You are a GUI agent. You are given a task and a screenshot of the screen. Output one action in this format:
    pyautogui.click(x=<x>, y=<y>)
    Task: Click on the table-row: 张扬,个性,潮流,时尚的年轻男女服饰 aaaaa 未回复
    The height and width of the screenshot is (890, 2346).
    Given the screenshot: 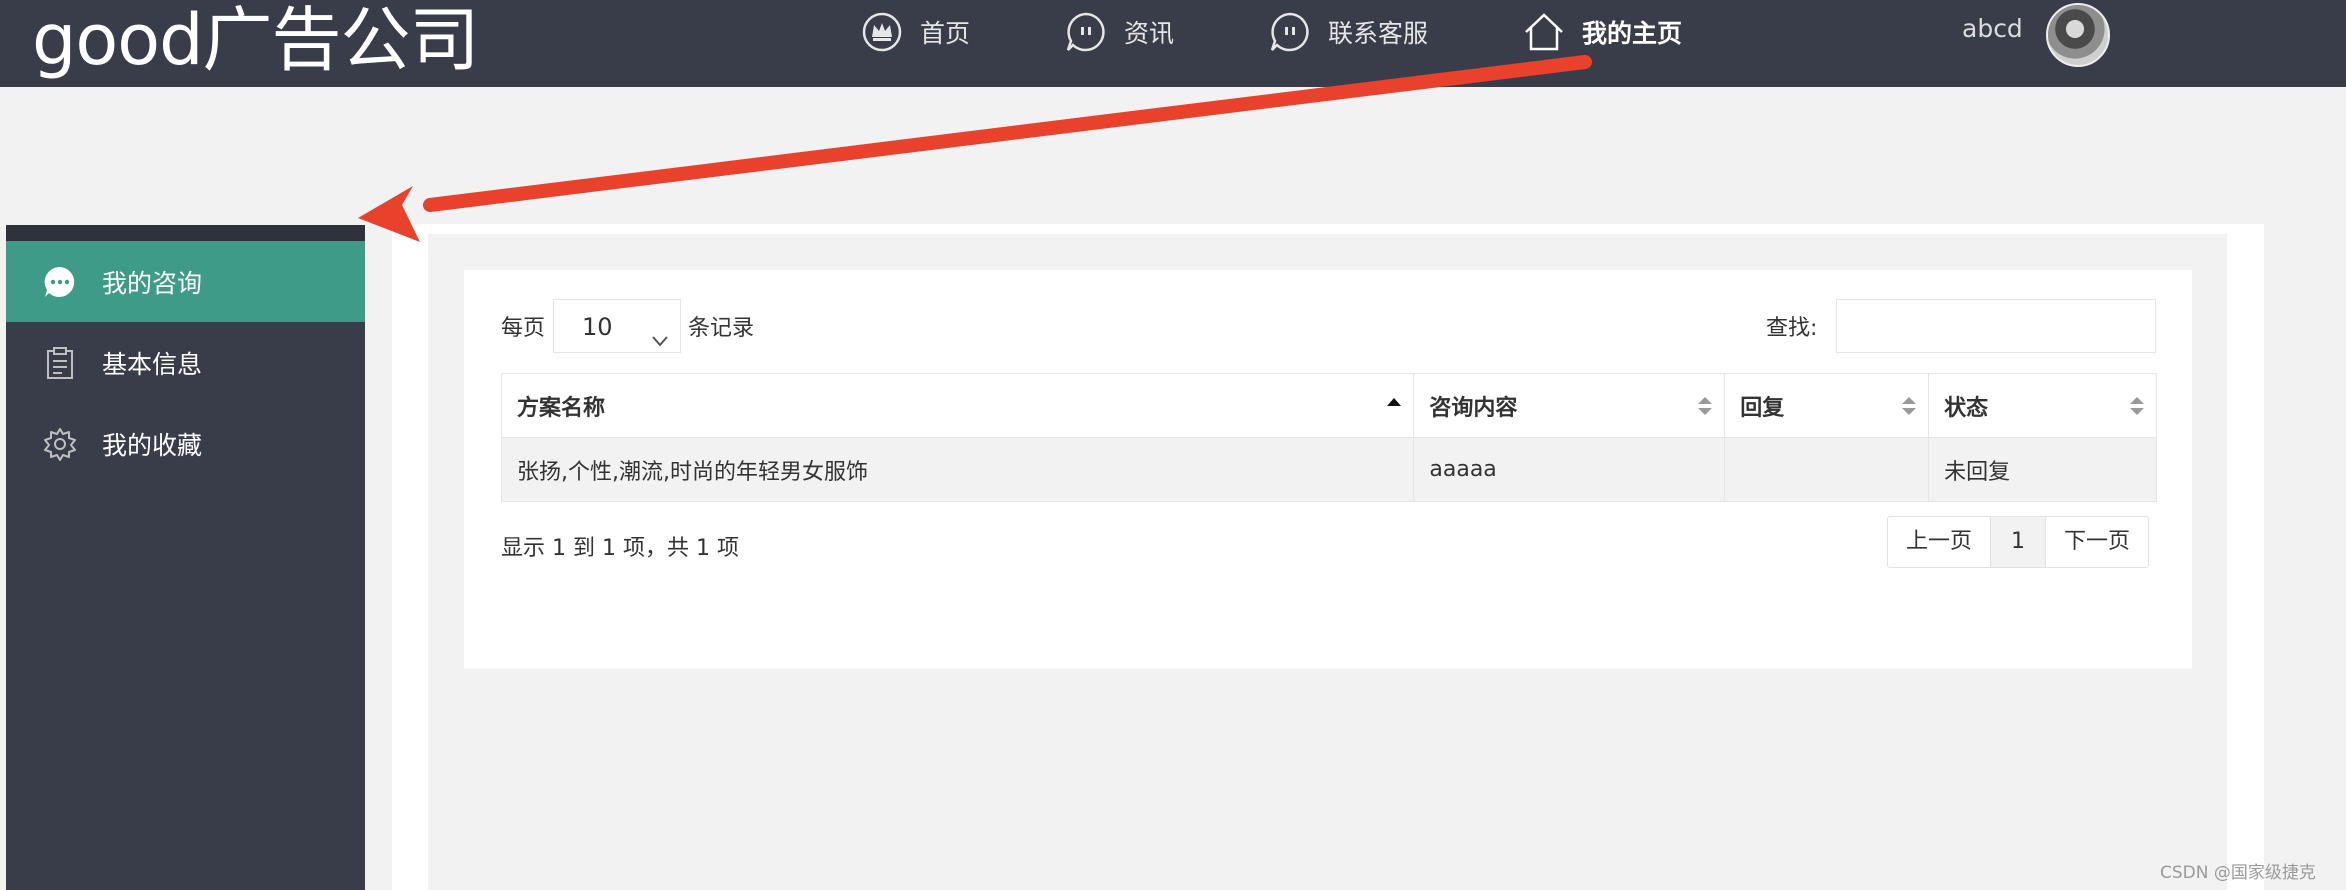 What is the action you would take?
    pyautogui.click(x=1328, y=469)
    